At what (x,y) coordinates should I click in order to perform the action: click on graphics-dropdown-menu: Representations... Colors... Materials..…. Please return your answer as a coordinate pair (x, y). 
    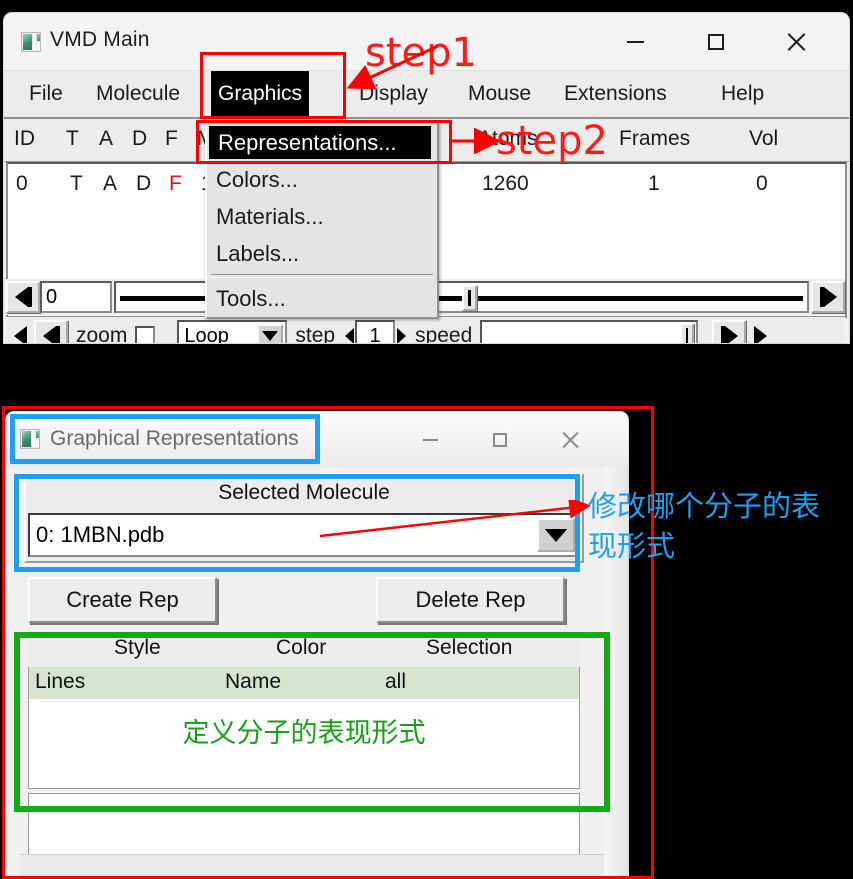
    Looking at the image, I should click on (322, 220).